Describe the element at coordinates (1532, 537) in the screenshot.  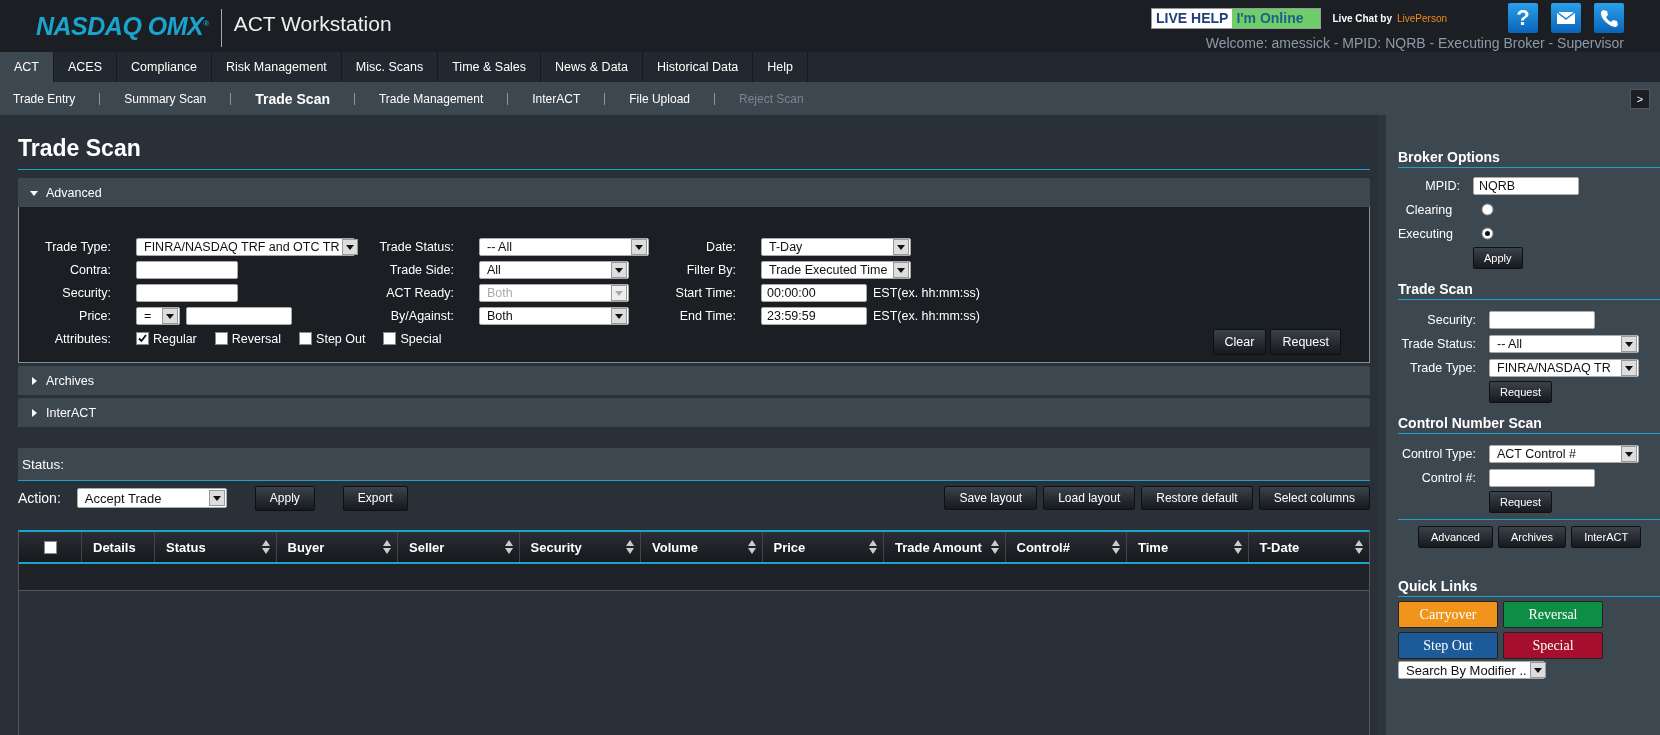
I see `panel-nav-button: Archives` at that location.